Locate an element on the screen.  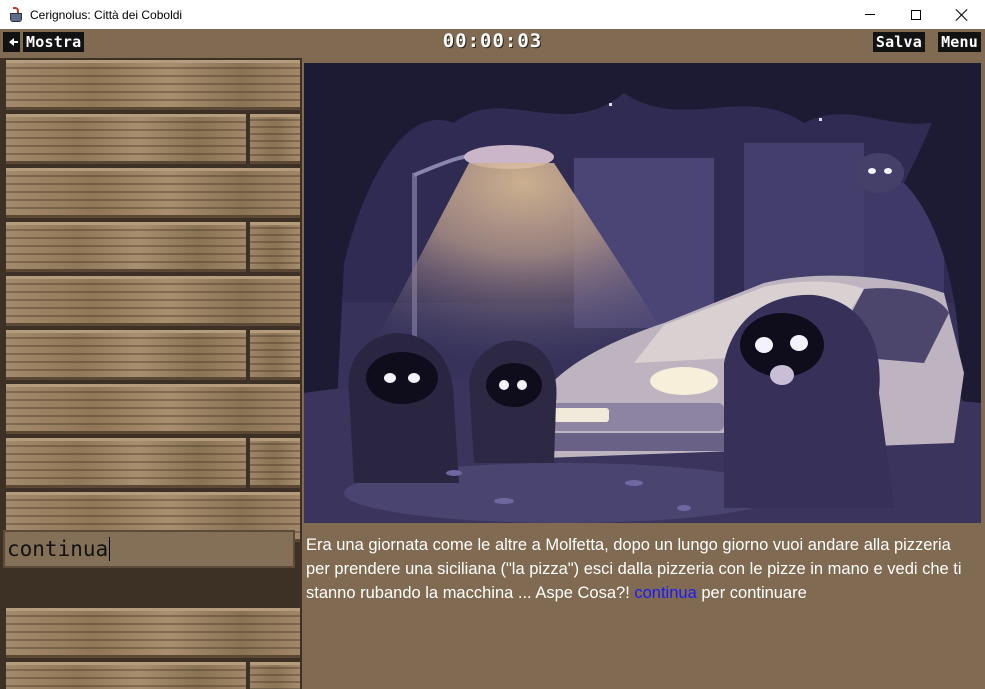
maximize-icon is located at coordinates (916, 14).